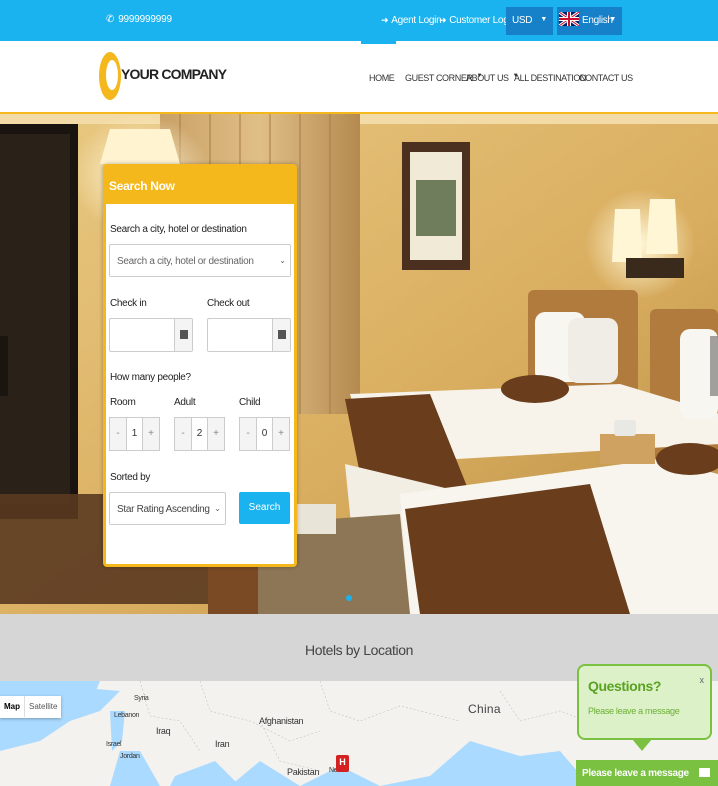  What do you see at coordinates (178, 229) in the screenshot?
I see `destination-label: Search a city, hotel or destination` at bounding box center [178, 229].